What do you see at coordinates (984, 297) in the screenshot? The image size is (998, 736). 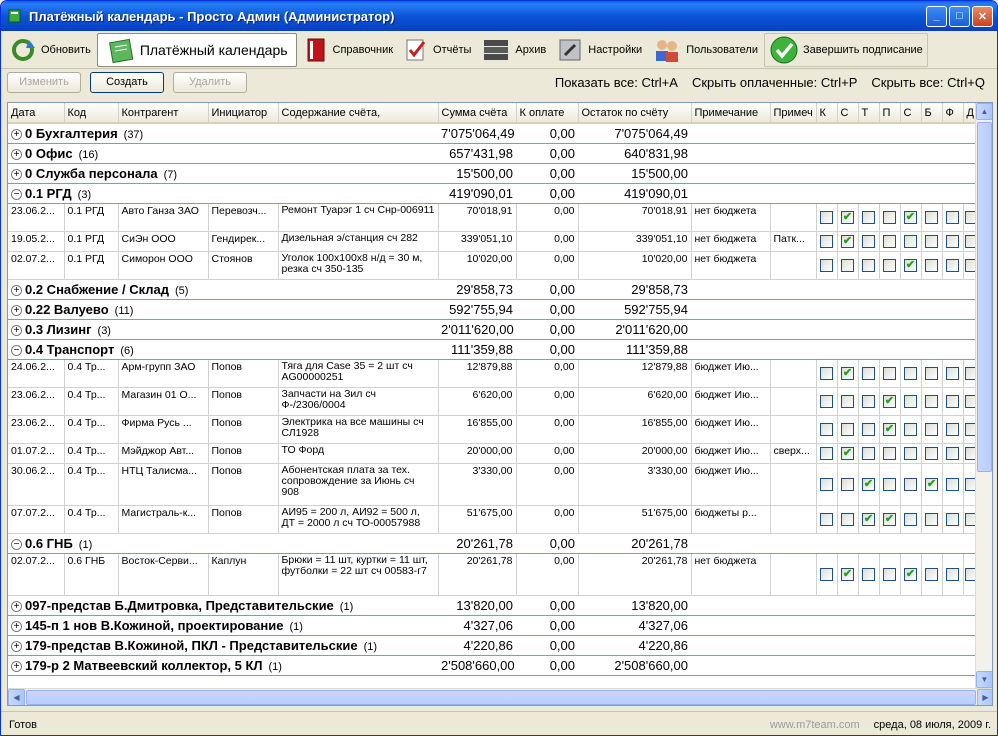 I see `vertical-scroll-thumb` at bounding box center [984, 297].